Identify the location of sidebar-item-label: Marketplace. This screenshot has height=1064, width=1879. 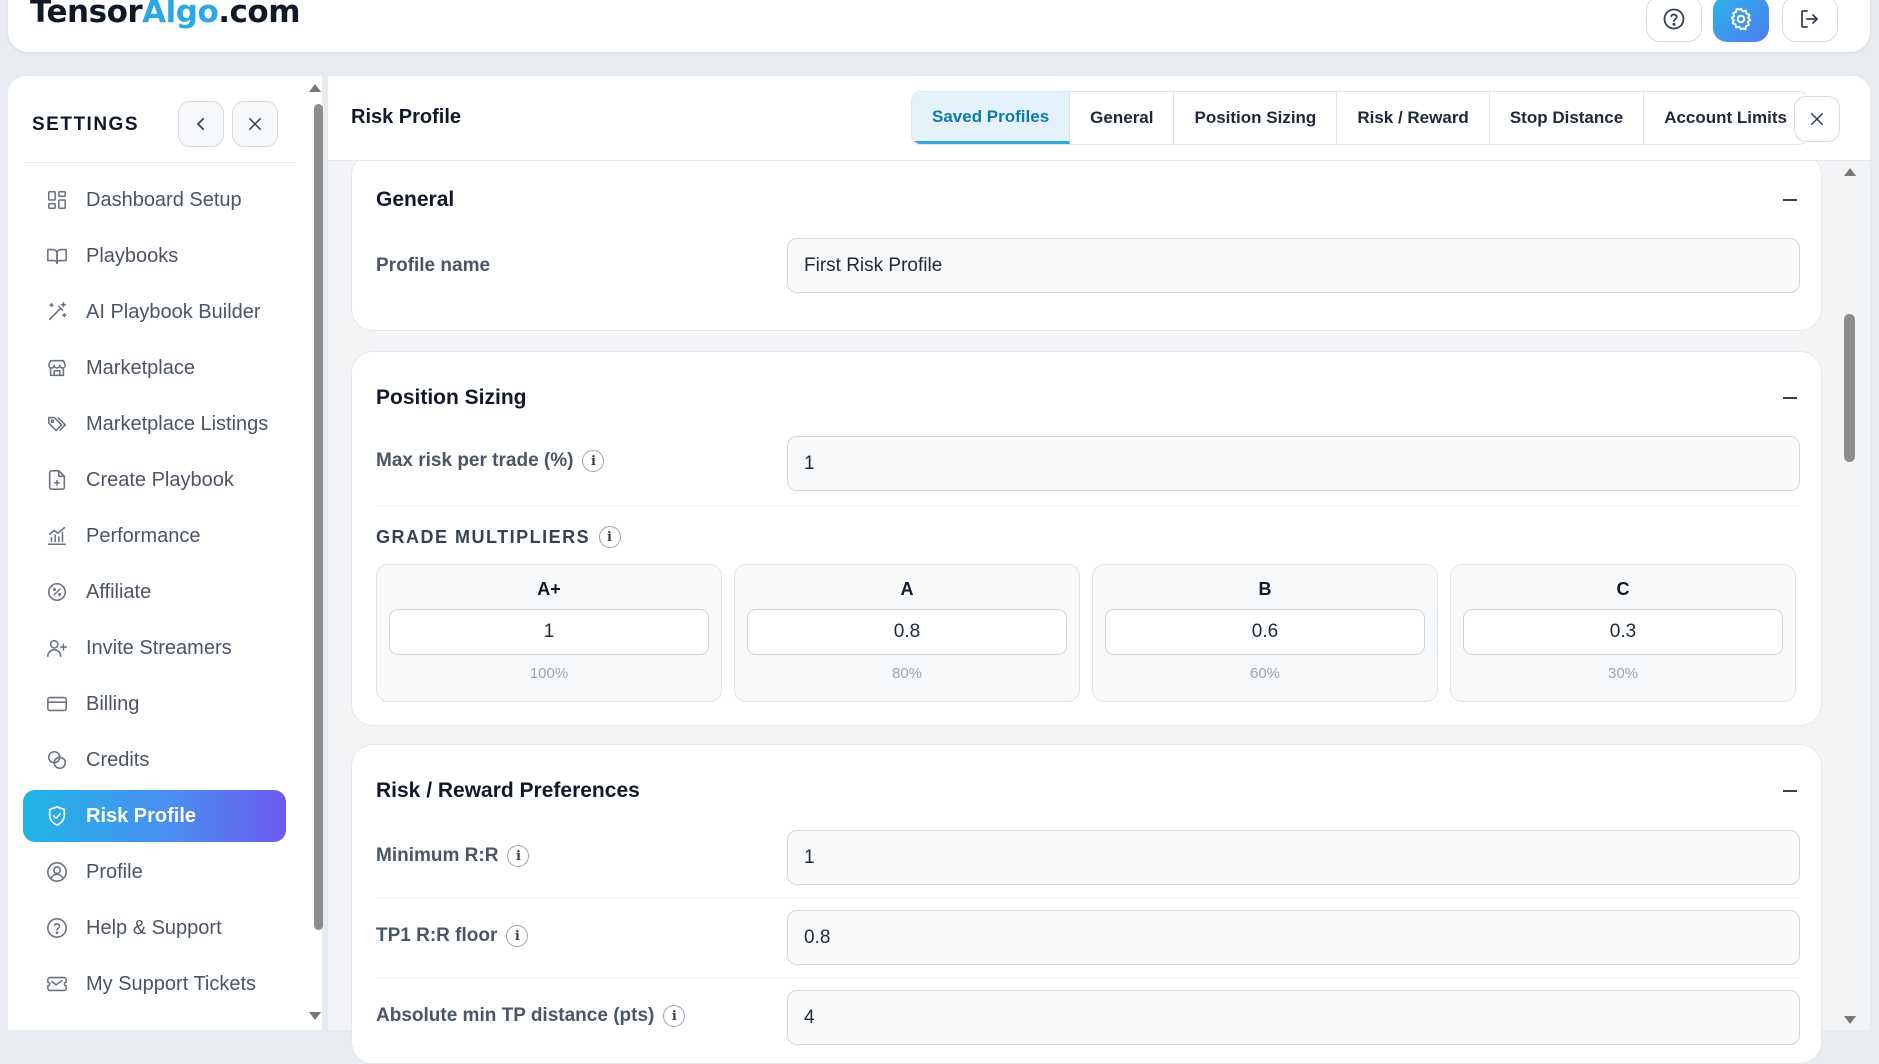
(140, 367).